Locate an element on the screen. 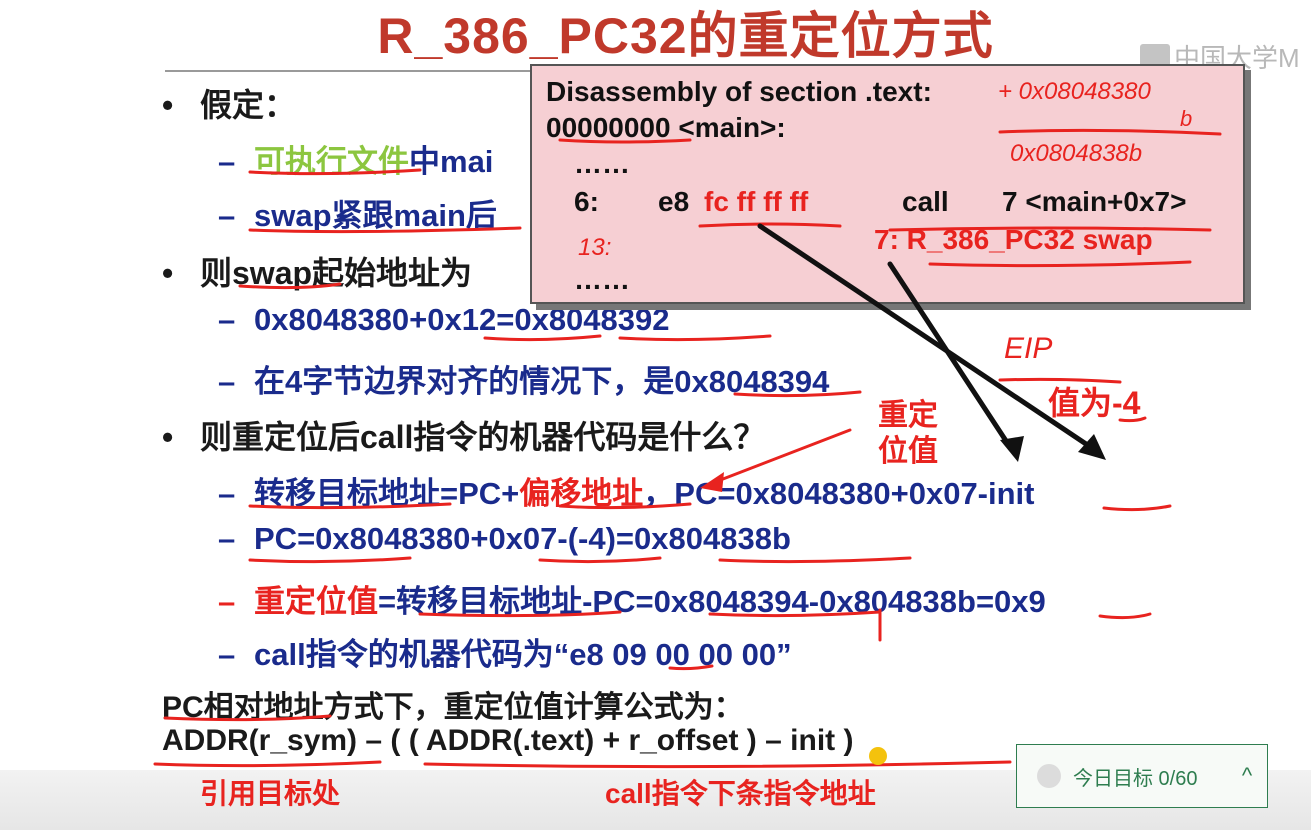 This screenshot has height=830, width=1311. target-text: 转移目标地址=PC+ is located at coordinates (387, 493).